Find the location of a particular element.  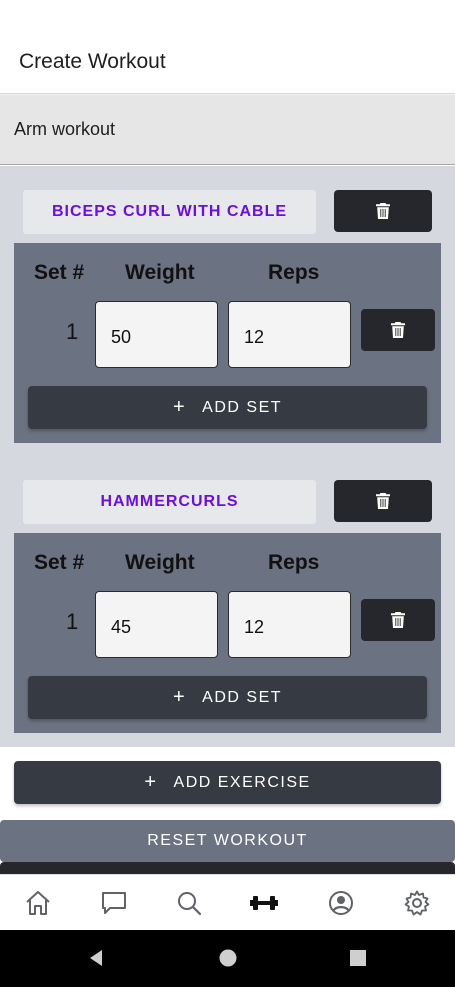

home-circle-icon is located at coordinates (228, 958).